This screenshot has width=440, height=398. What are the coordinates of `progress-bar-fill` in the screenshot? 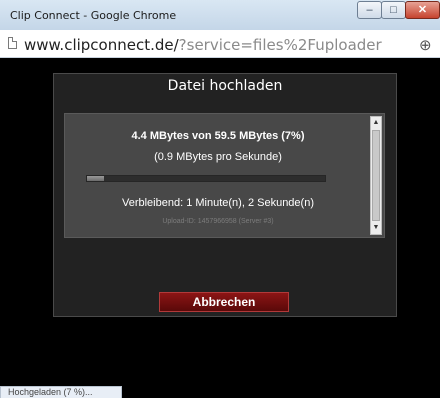 It's located at (95, 178).